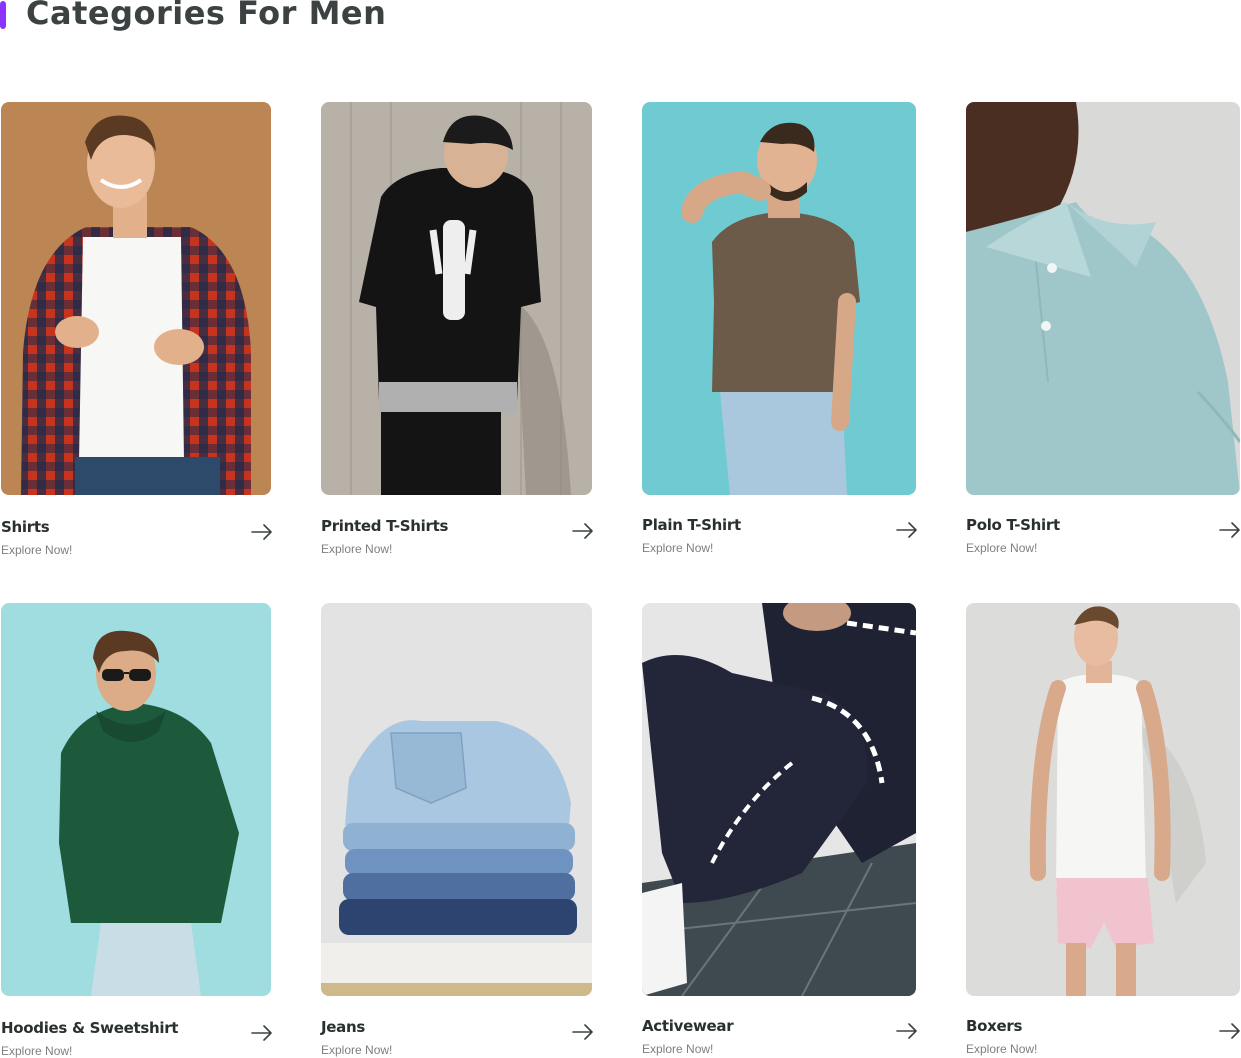 The height and width of the screenshot is (1058, 1241). I want to click on category-card-printed-t-shirts: Printed T-Shirts Explore Now!, so click(457, 332).